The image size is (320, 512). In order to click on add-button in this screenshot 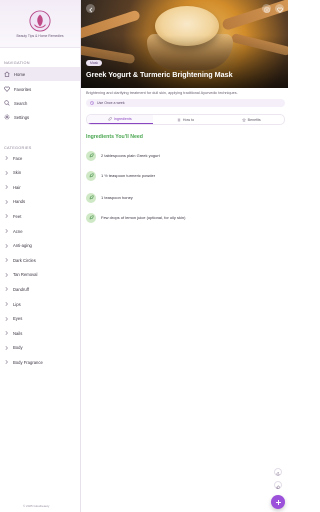, I will do `click(278, 502)`.